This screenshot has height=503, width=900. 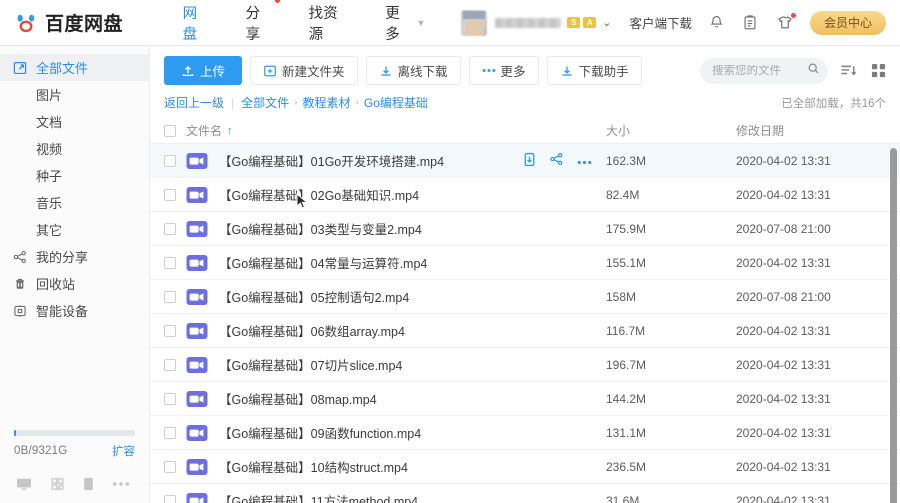 What do you see at coordinates (74, 310) in the screenshot?
I see `sidebar-item-smart-devices: 智能设备` at bounding box center [74, 310].